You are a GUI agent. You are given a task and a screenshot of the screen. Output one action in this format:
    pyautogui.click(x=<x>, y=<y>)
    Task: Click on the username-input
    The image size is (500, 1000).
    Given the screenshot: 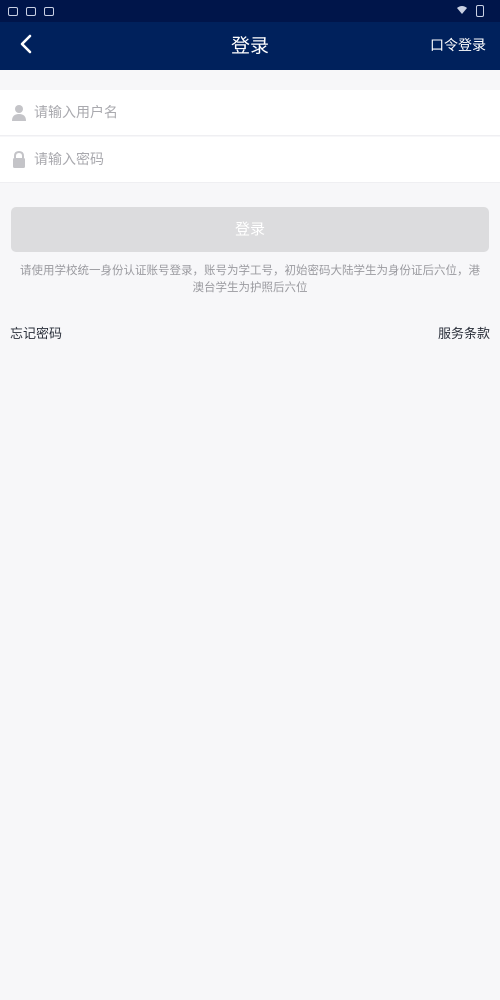 What is the action you would take?
    pyautogui.click(x=244, y=112)
    